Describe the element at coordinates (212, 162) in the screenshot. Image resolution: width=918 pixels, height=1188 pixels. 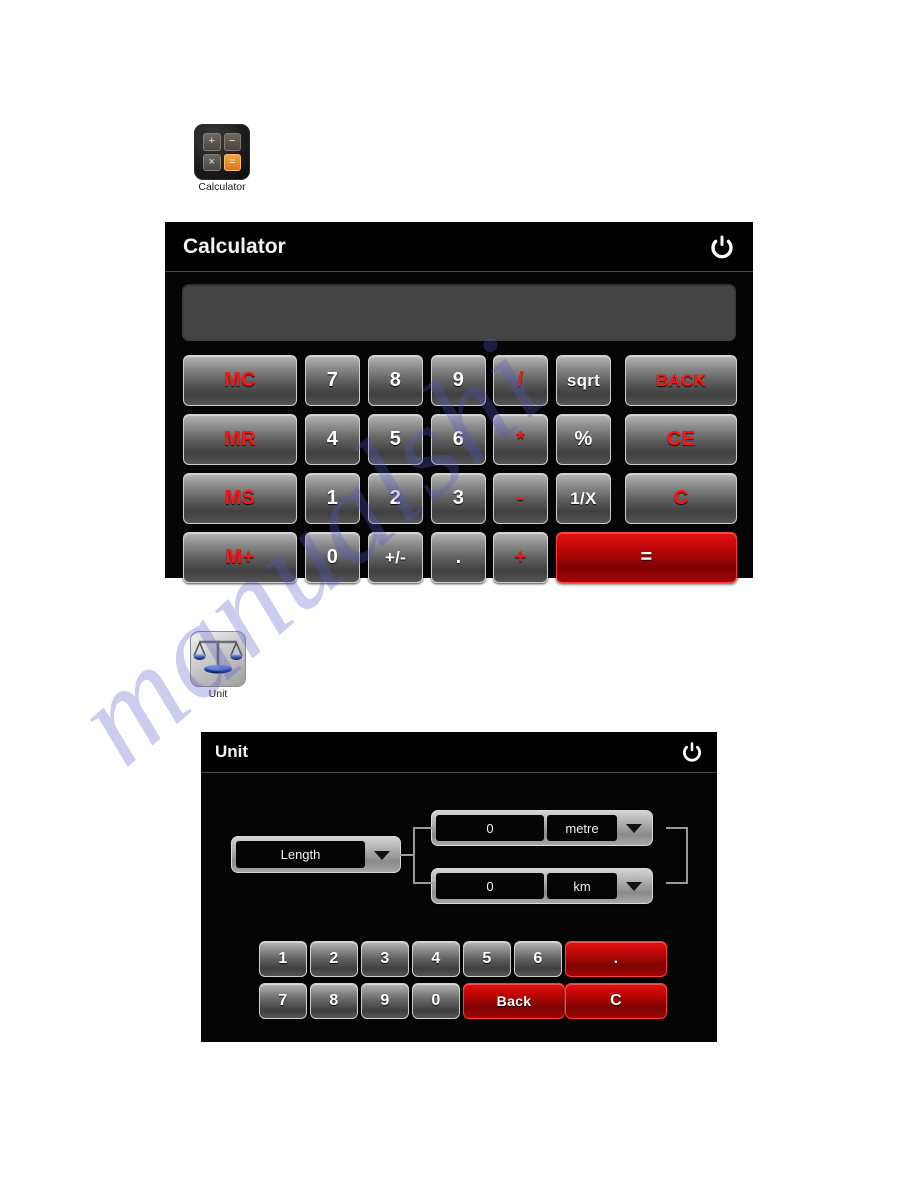
I see `calc-icon-times: ×` at that location.